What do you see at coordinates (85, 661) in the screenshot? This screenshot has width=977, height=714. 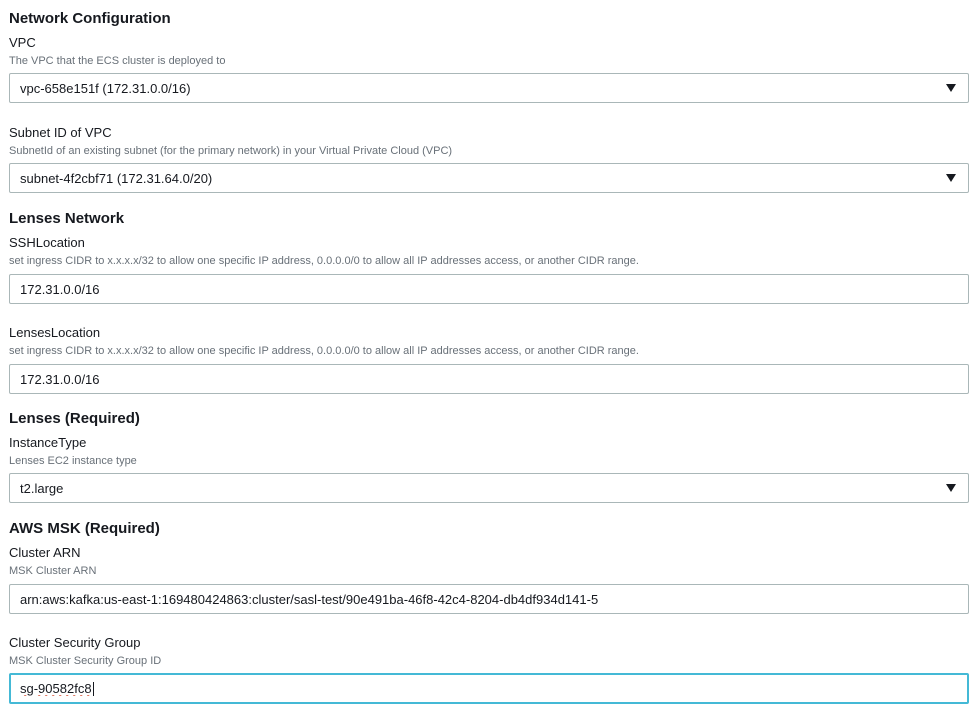 I see `security-group-description: MSK Cluster Security Group ID` at bounding box center [85, 661].